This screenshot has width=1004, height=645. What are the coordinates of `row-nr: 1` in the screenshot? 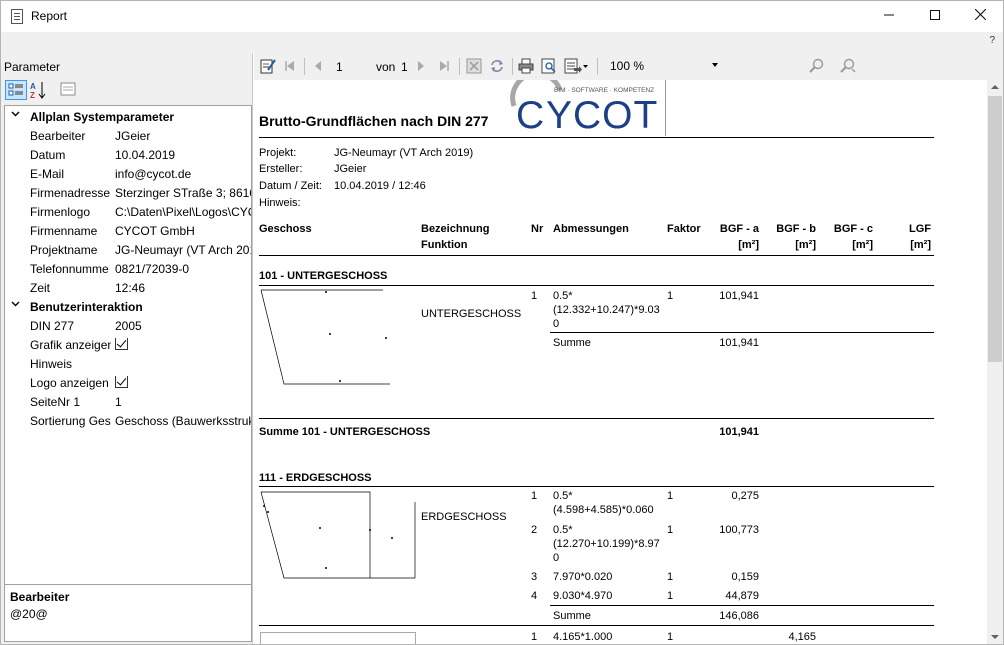 It's located at (534, 637).